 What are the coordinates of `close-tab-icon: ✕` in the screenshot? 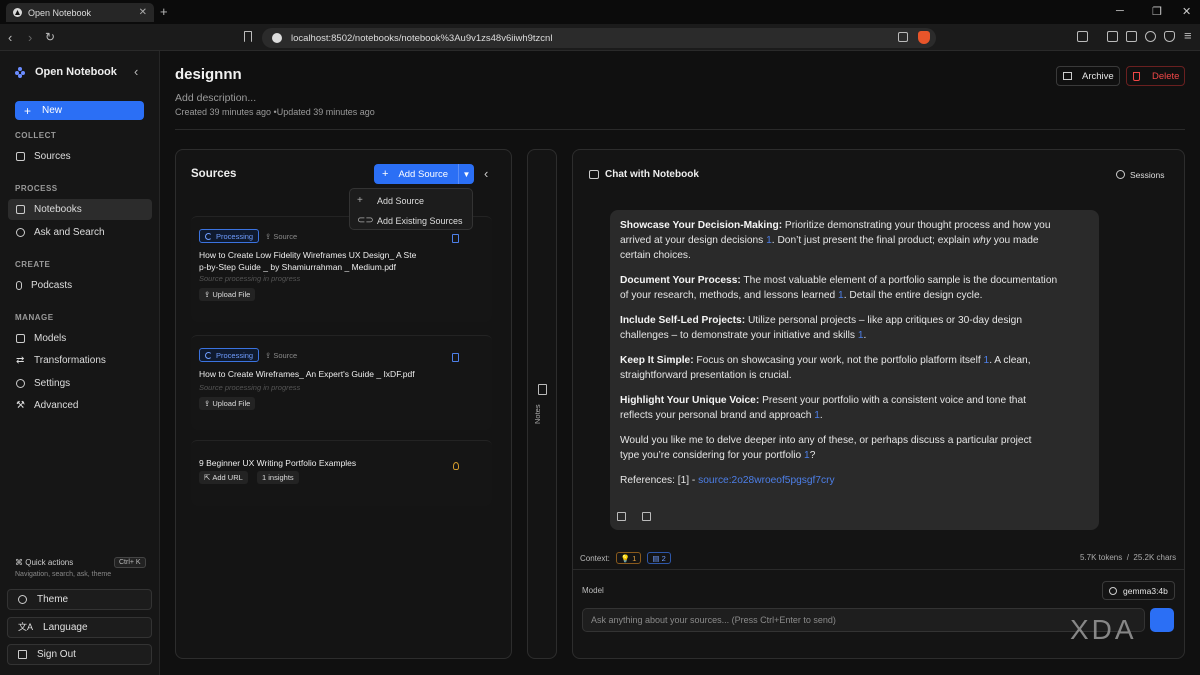 It's located at (143, 12).